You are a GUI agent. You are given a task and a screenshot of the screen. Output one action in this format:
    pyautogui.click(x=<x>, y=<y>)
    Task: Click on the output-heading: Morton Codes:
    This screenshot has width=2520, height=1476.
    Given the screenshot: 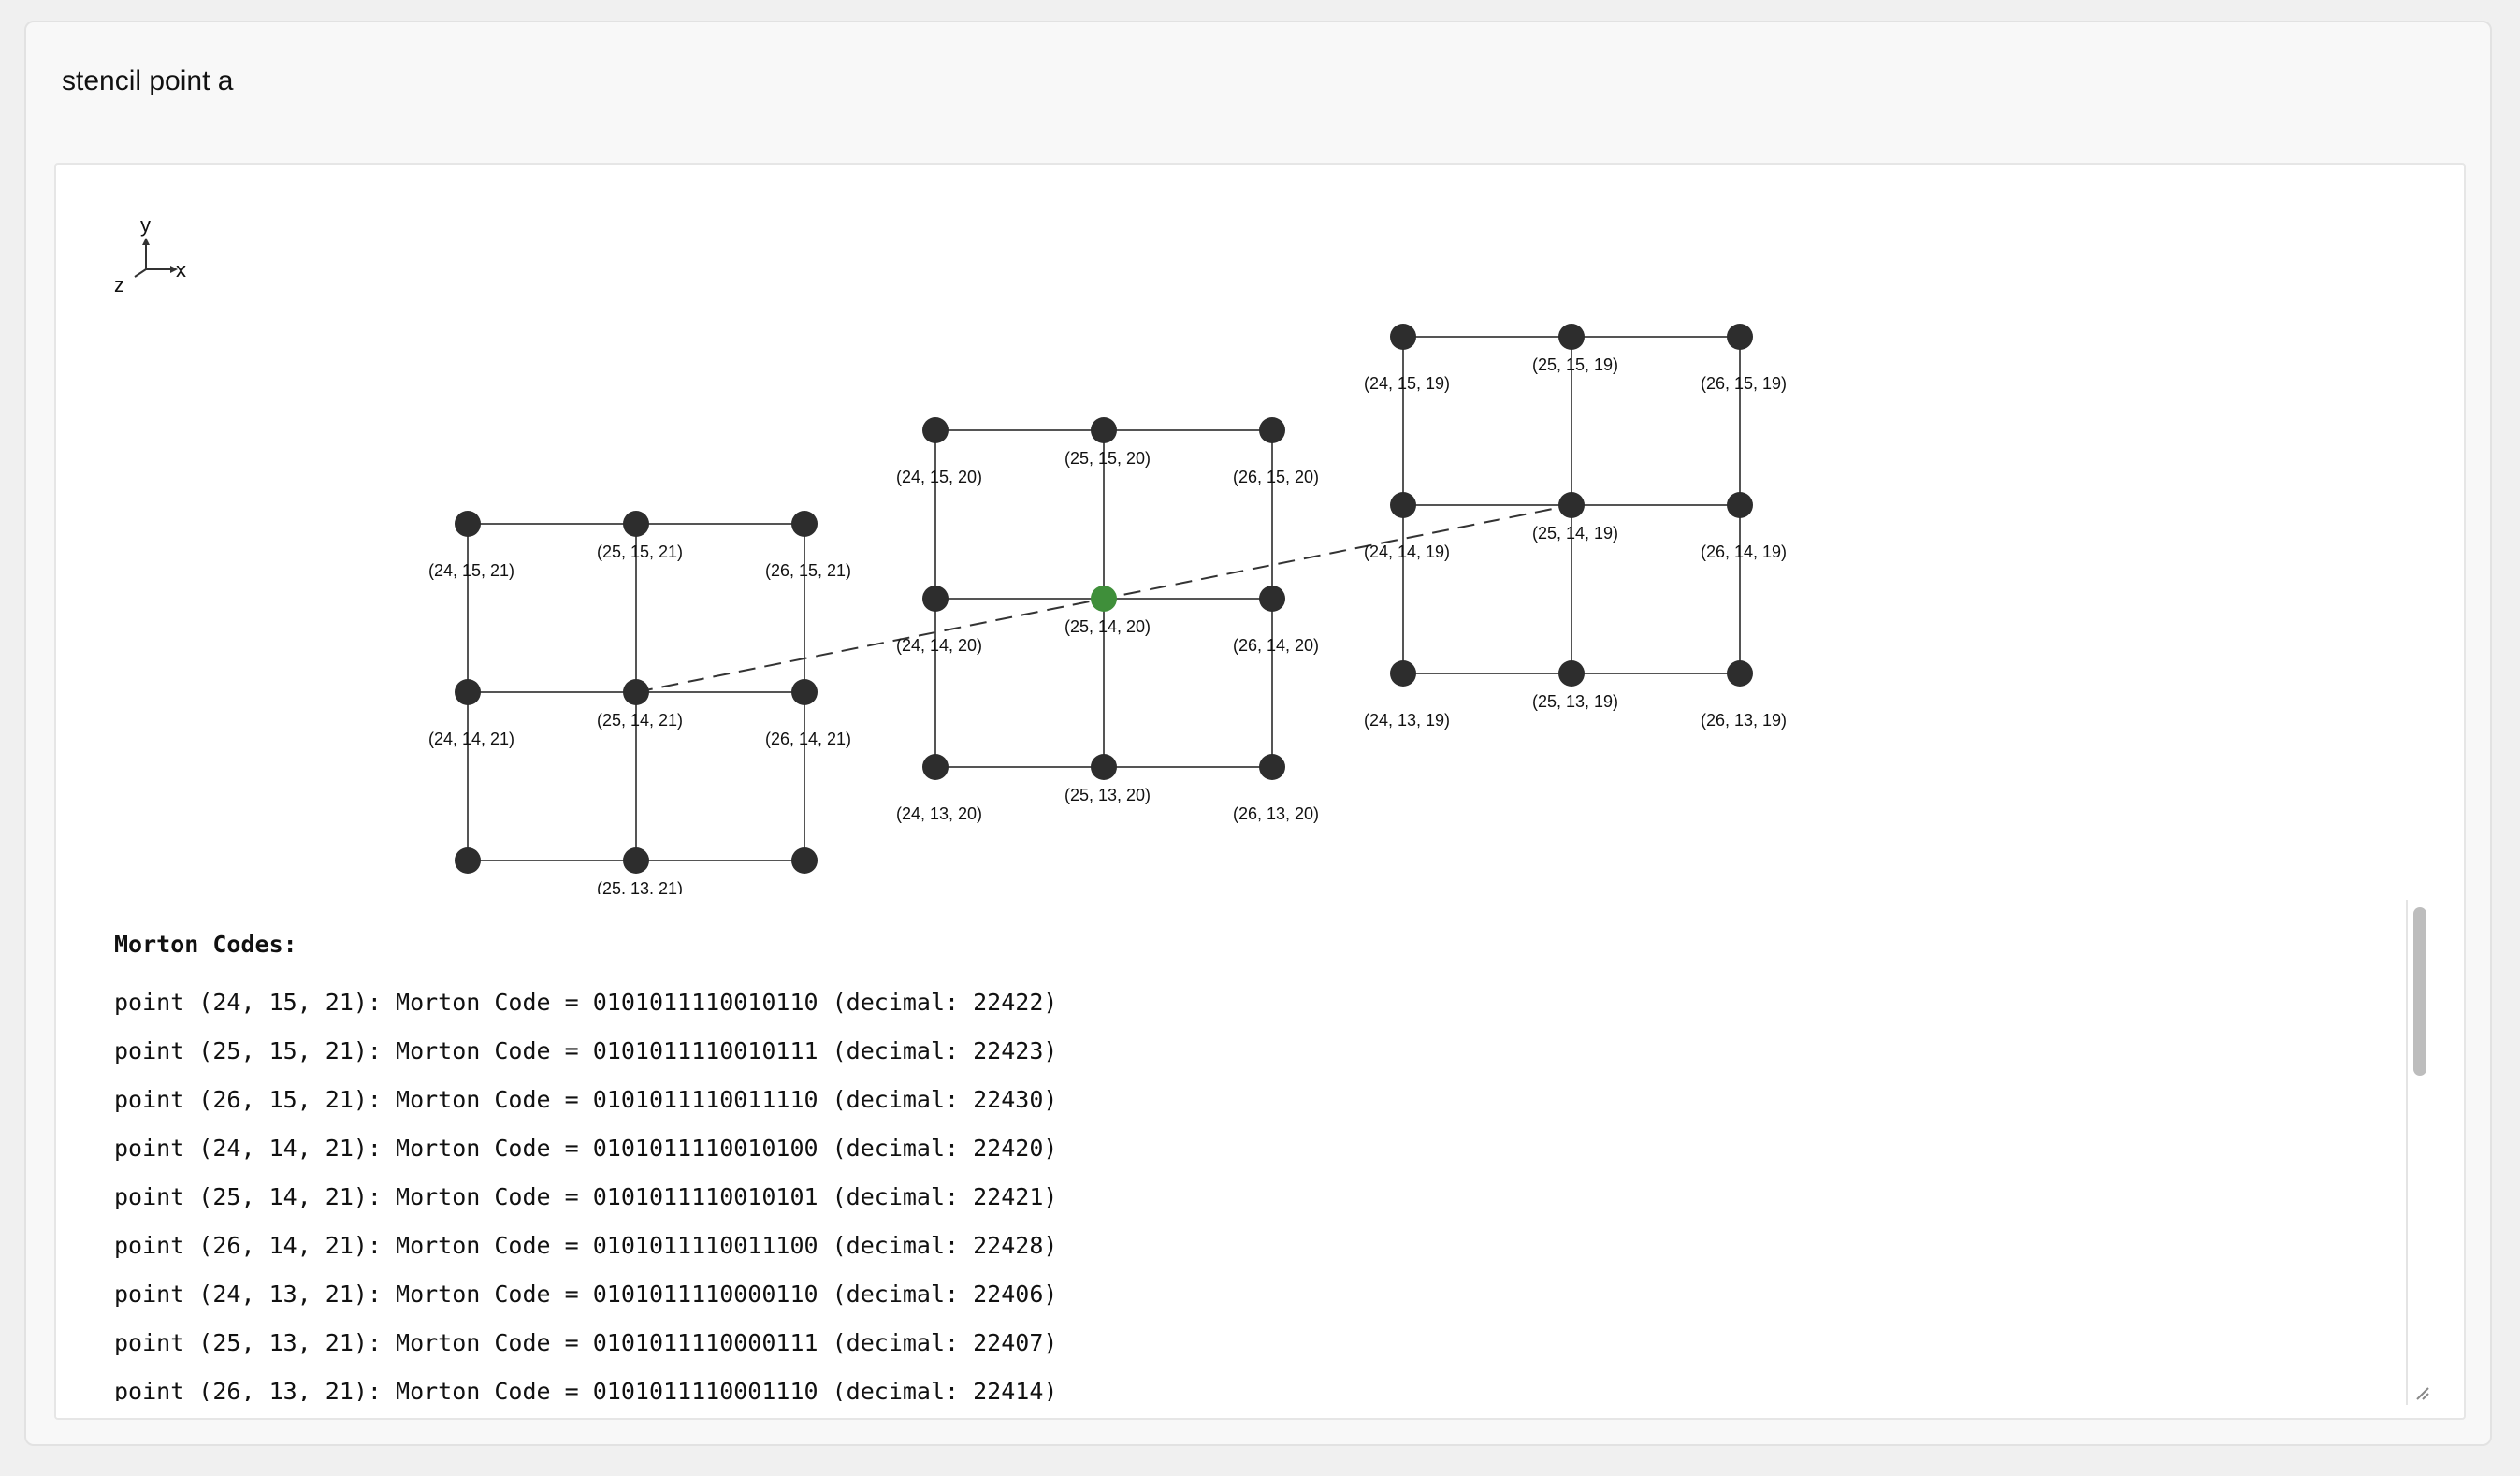 What is the action you would take?
    pyautogui.click(x=205, y=944)
    